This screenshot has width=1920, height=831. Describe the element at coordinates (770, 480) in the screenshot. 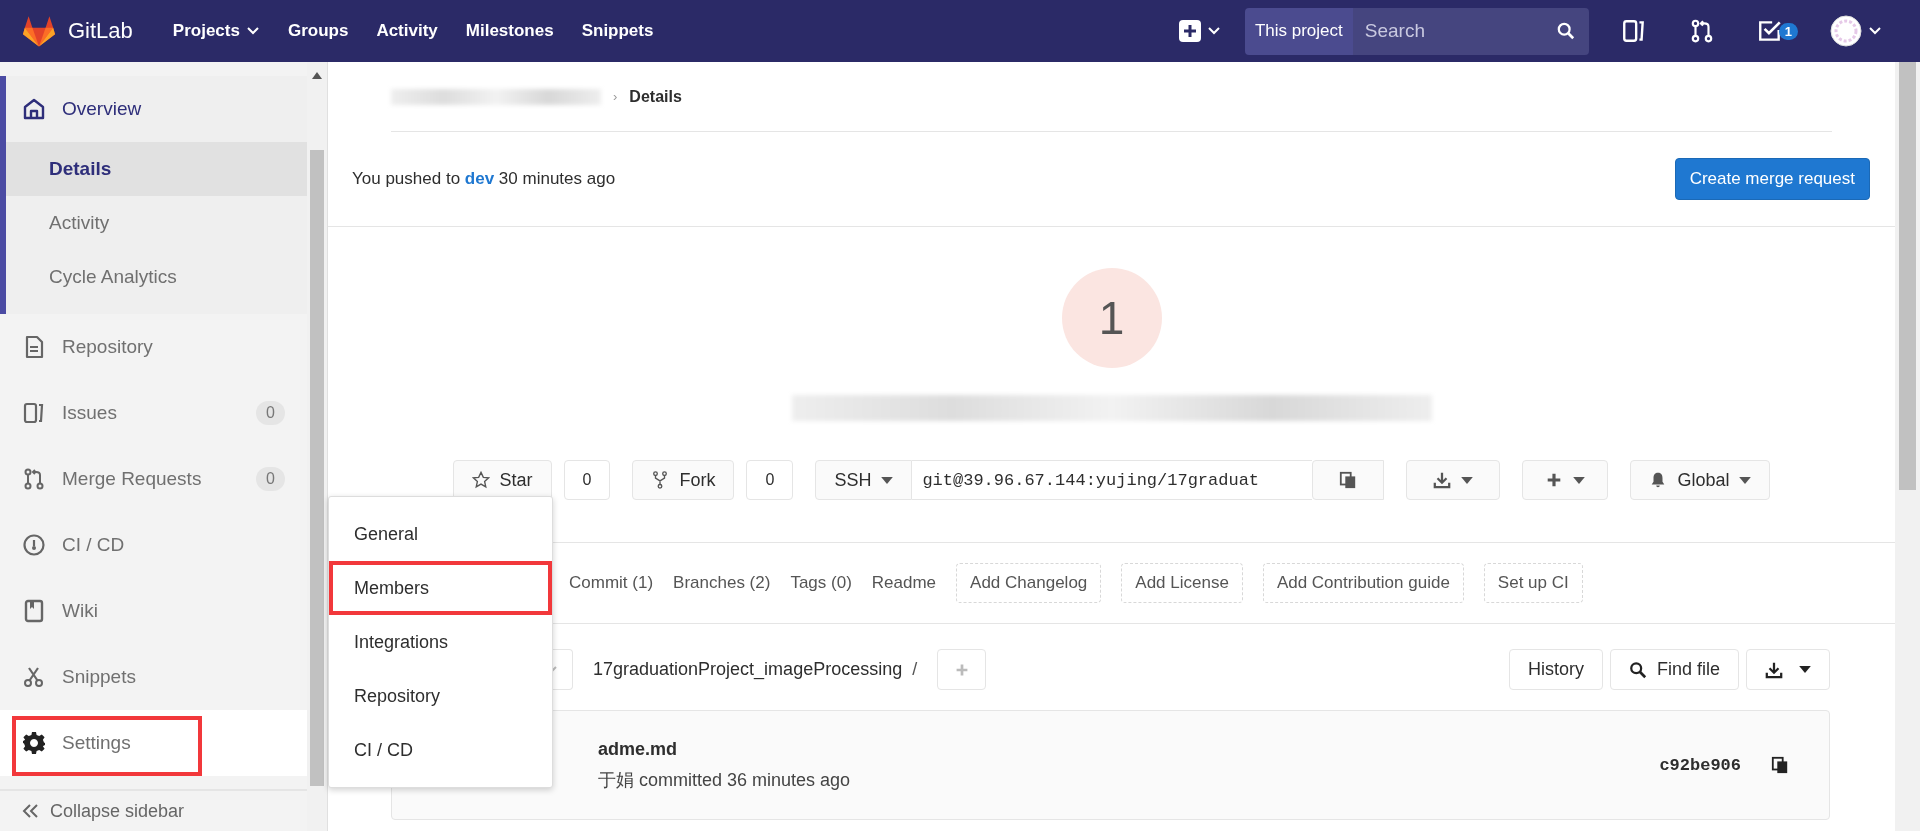

I see `fork-count: 0` at that location.